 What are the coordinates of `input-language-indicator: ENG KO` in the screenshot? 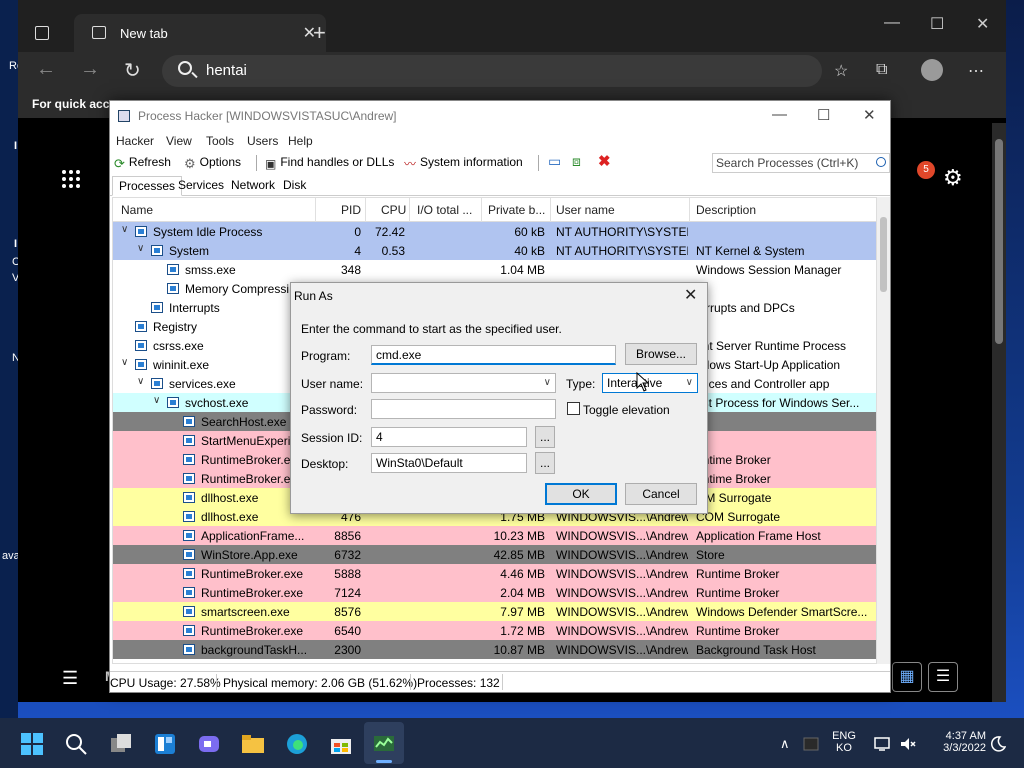 It's located at (844, 742).